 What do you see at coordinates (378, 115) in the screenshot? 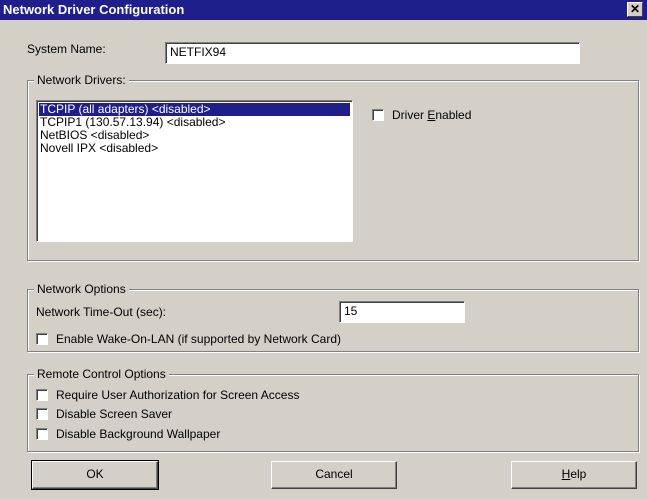
I see `driver-enabled-checkbox` at bounding box center [378, 115].